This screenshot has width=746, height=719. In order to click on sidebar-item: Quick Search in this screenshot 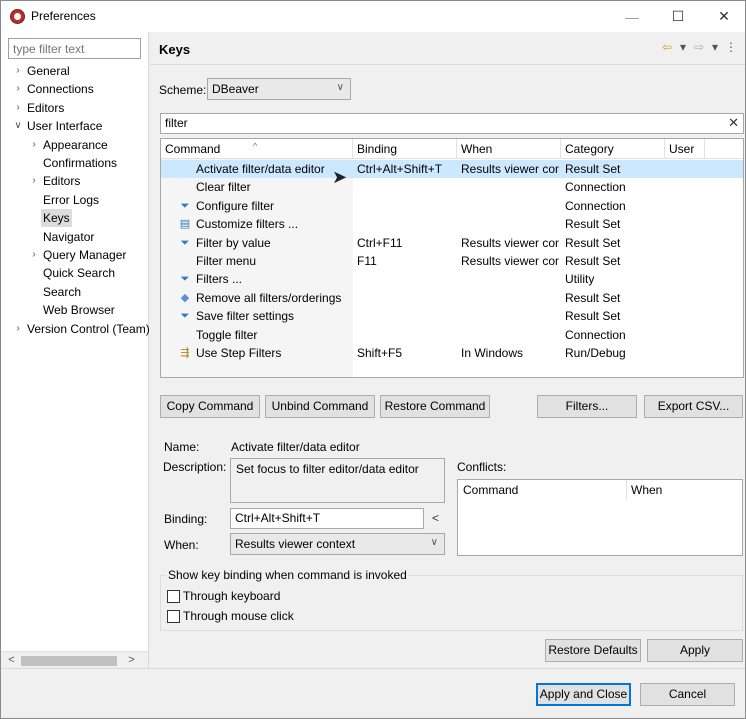, I will do `click(75, 273)`.